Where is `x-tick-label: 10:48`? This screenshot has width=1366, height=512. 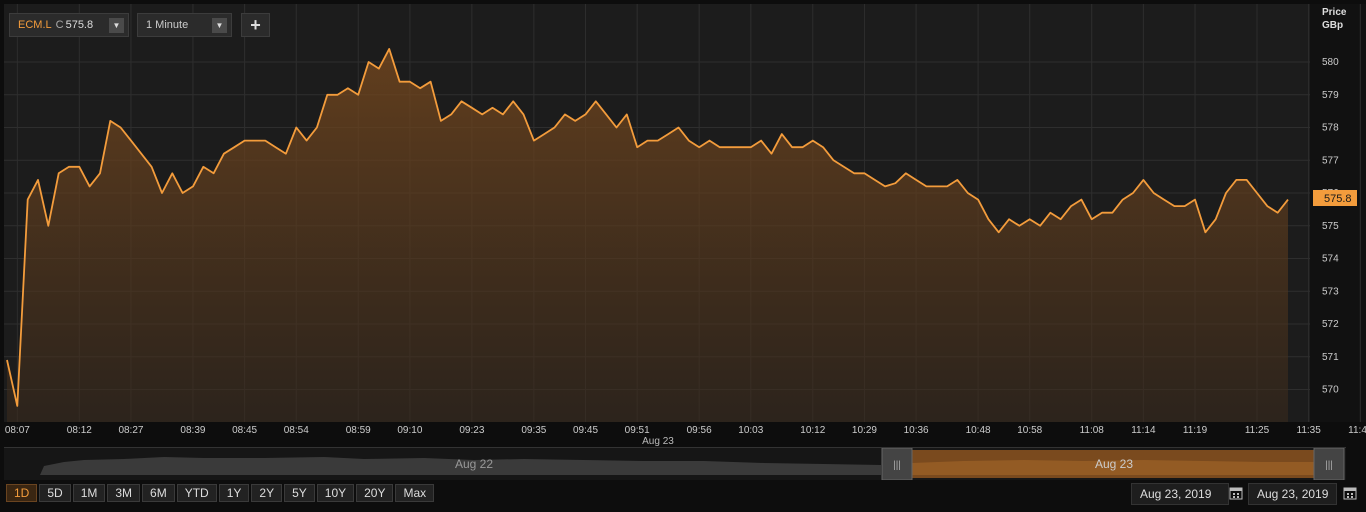
x-tick-label: 10:48 is located at coordinates (978, 430).